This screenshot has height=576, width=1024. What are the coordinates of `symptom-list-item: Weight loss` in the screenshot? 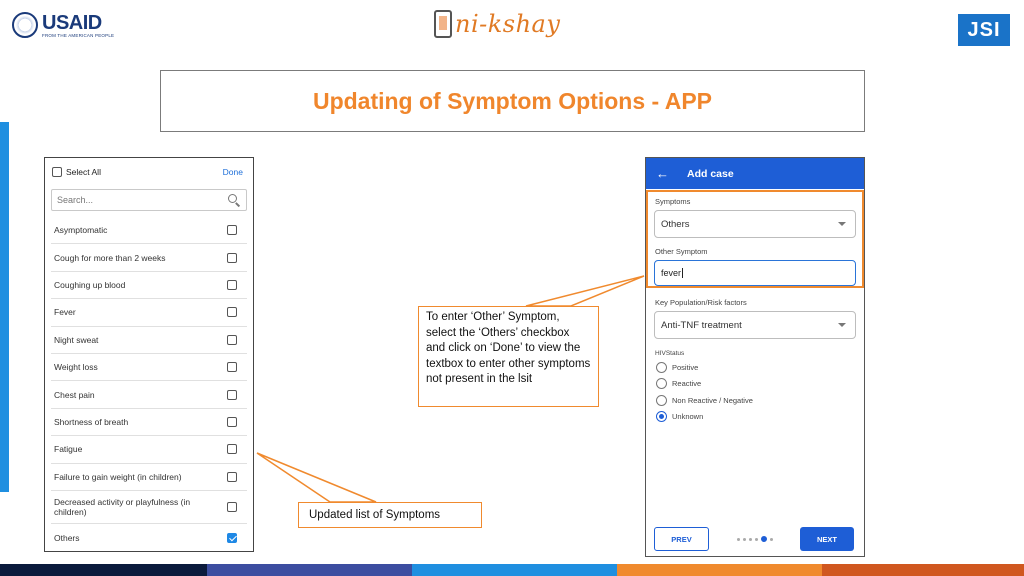 It's located at (149, 368).